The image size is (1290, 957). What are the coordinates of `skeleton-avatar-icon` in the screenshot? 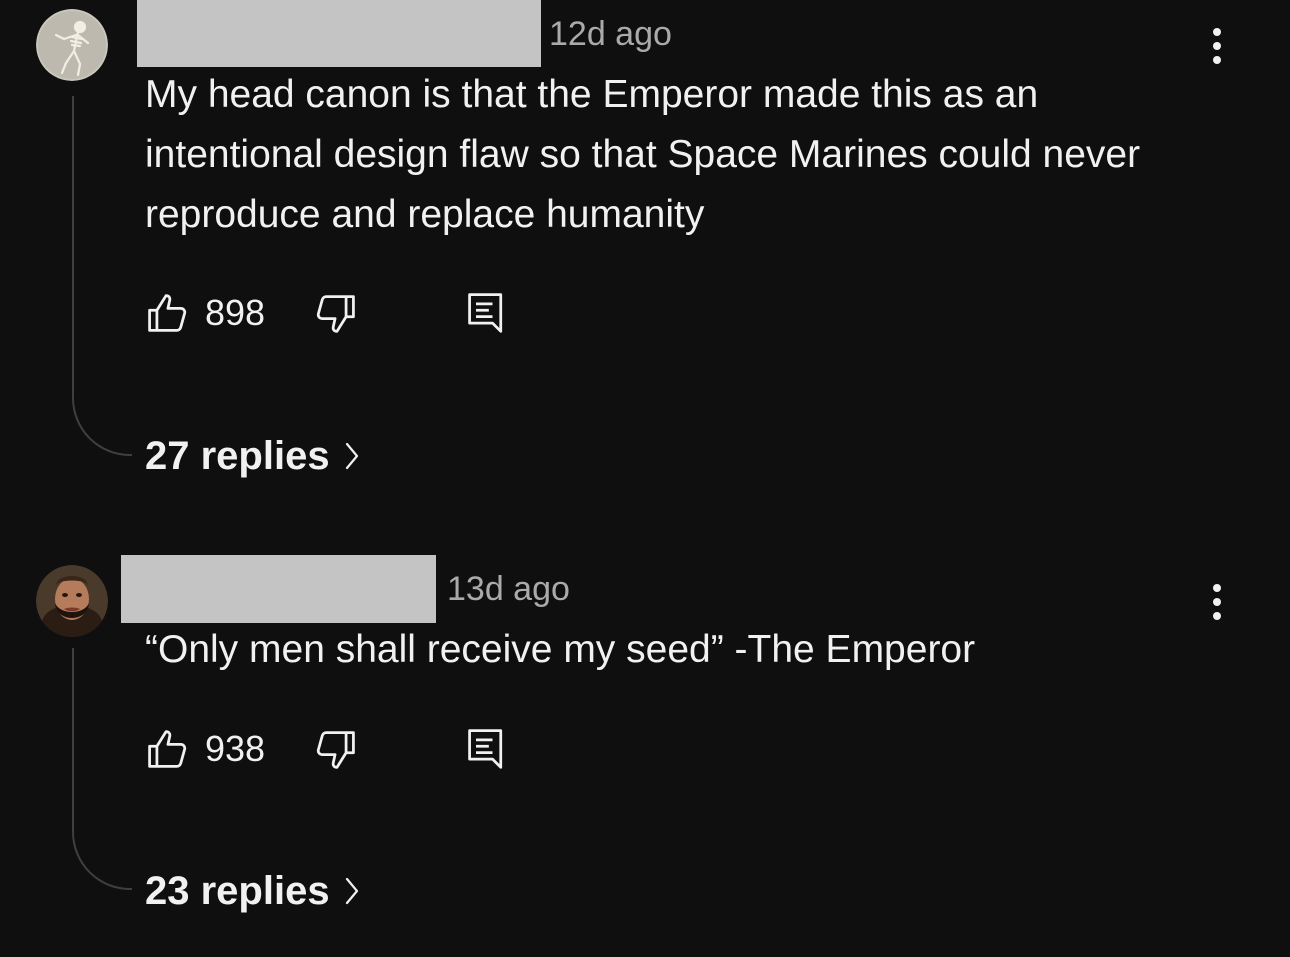 It's located at (72, 45).